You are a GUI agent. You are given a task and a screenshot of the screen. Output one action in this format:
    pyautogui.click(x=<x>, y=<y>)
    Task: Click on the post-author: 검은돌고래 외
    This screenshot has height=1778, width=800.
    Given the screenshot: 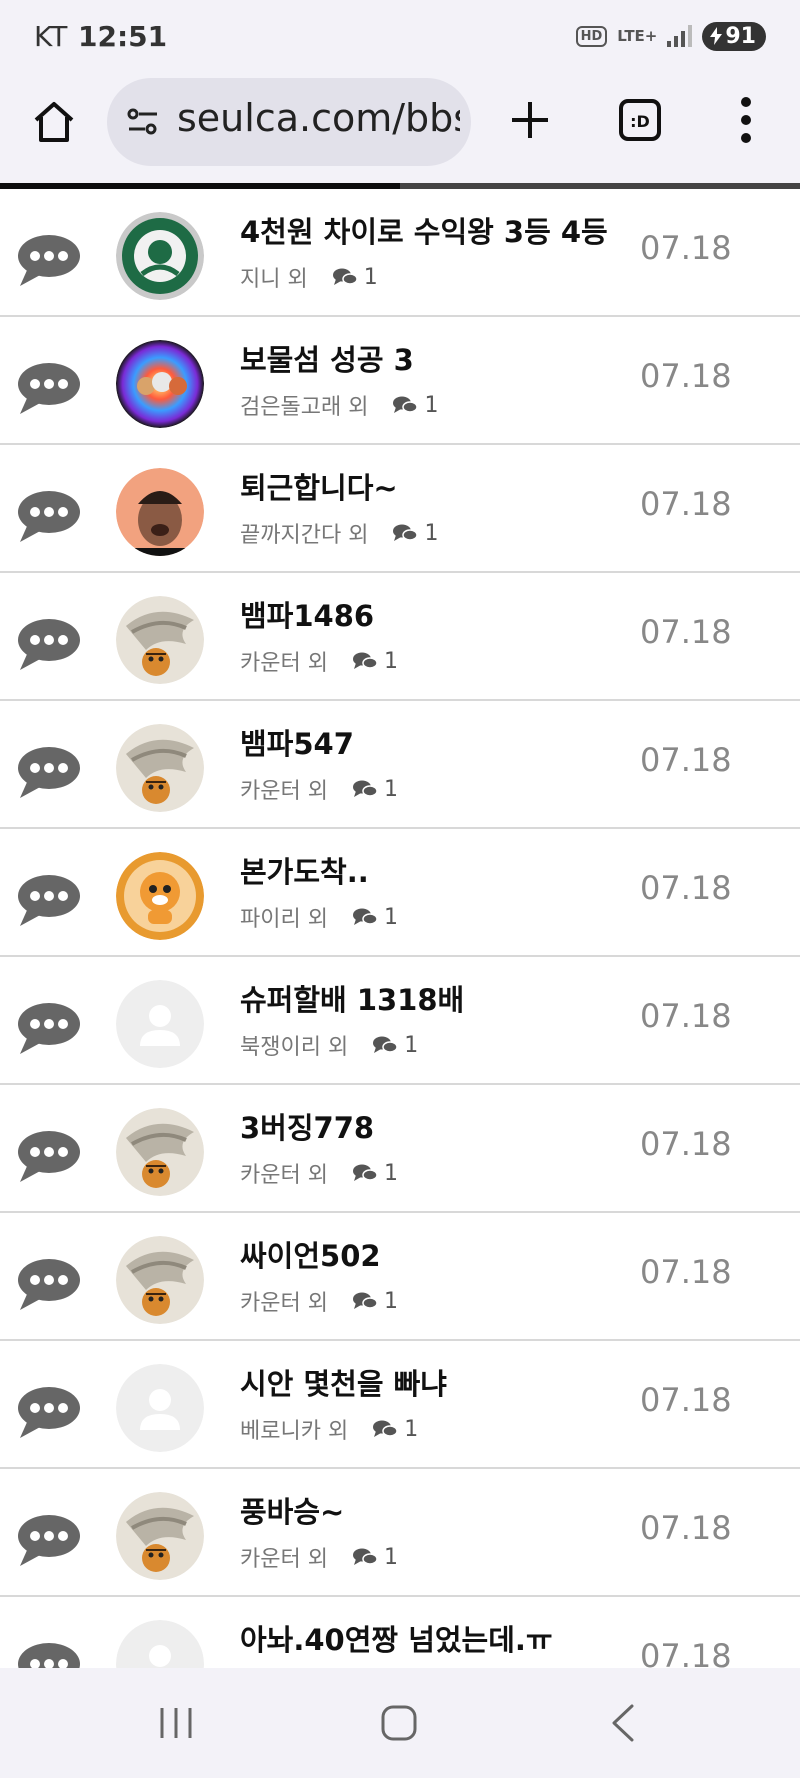 What is the action you would take?
    pyautogui.click(x=304, y=407)
    